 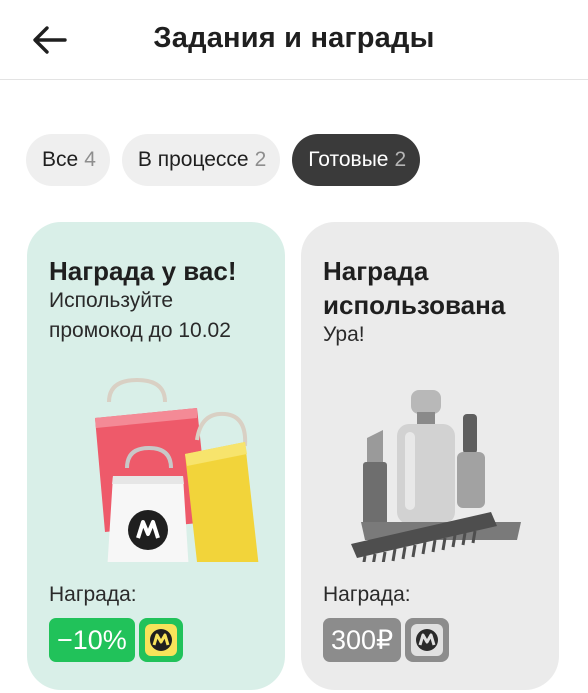 What do you see at coordinates (92, 640) in the screenshot?
I see `reward-value: −10%` at bounding box center [92, 640].